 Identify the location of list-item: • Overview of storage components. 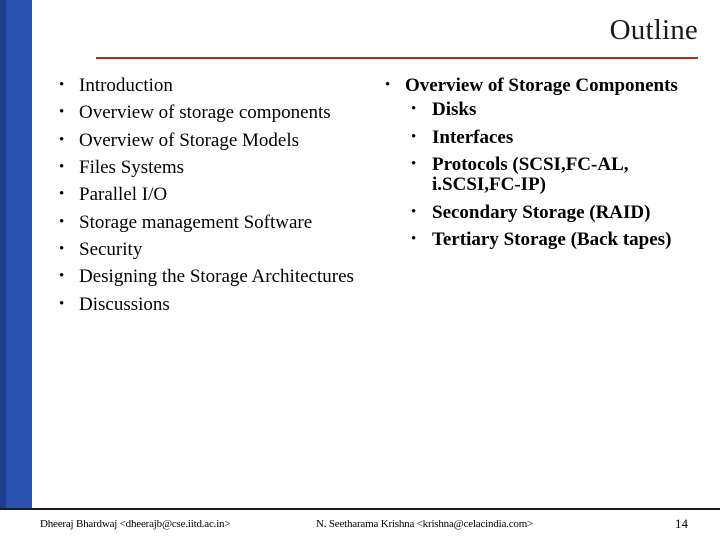
(219, 113).